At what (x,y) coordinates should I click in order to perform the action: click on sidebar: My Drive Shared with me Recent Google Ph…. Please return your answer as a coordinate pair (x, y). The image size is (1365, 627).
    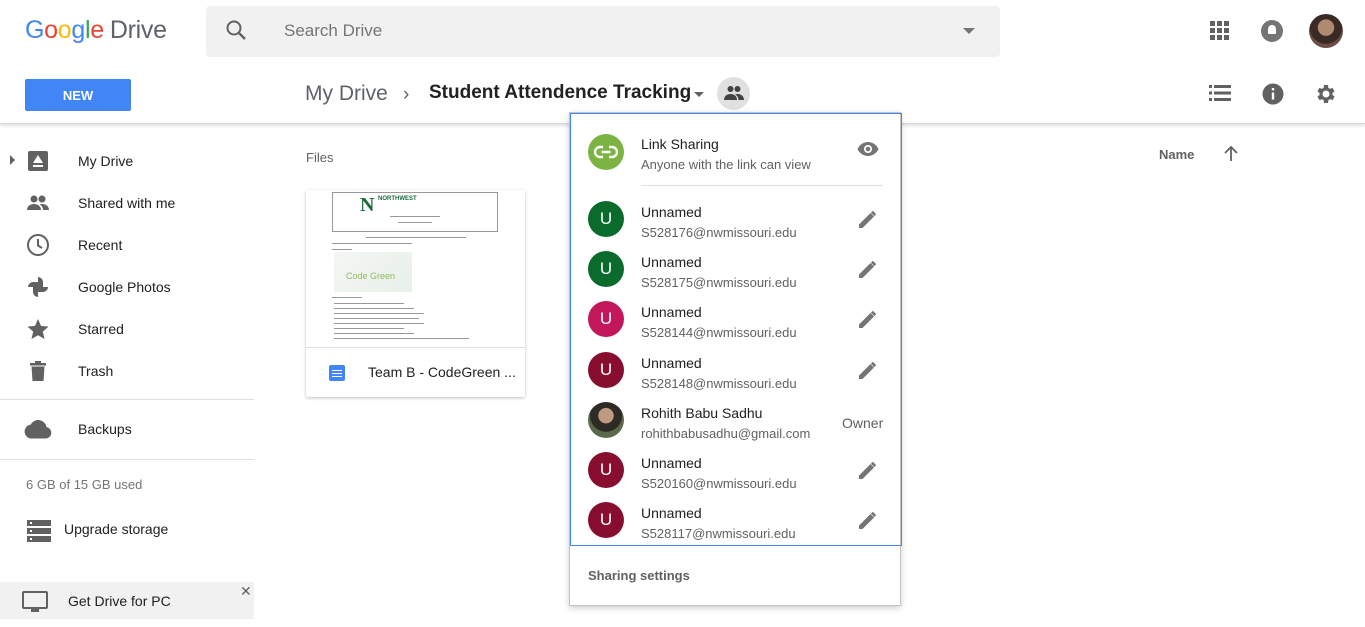
    Looking at the image, I should click on (127, 375).